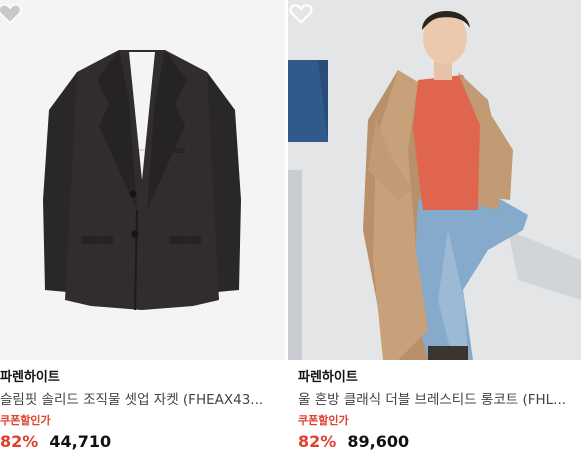 The height and width of the screenshot is (455, 581). What do you see at coordinates (142, 442) in the screenshot?
I see `price-row: 82% 44,710` at bounding box center [142, 442].